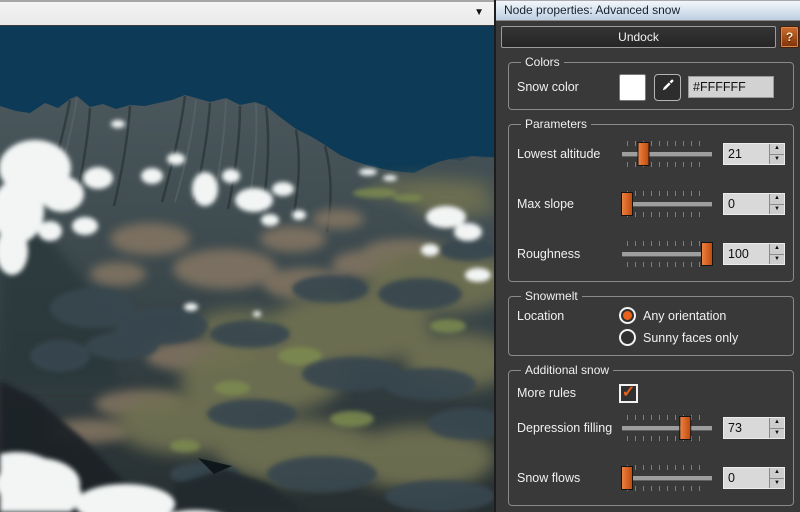  Describe the element at coordinates (746, 154) in the screenshot. I see `lowest-altitude-value-input: 21` at that location.